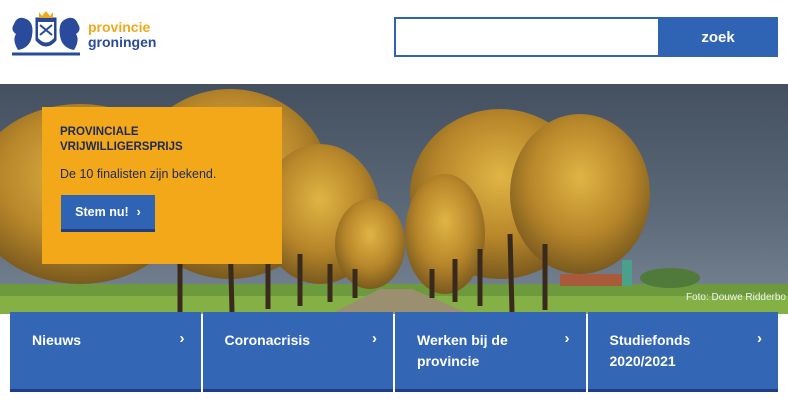 This screenshot has width=788, height=417. I want to click on vote-button: Stem nu! ›, so click(108, 213).